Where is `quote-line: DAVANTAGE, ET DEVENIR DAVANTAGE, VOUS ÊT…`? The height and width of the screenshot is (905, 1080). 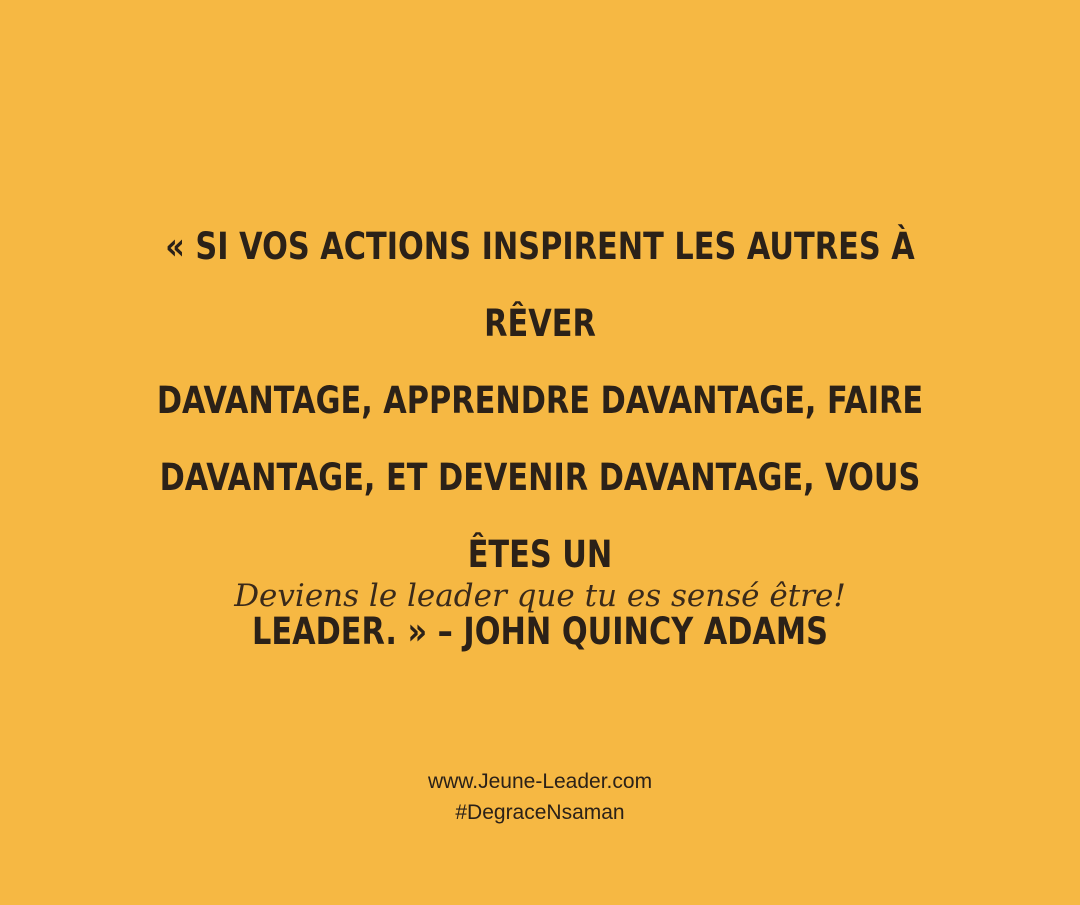
quote-line: DAVANTAGE, ET DEVENIR DAVANTAGE, VOUS ÊT… is located at coordinates (540, 516).